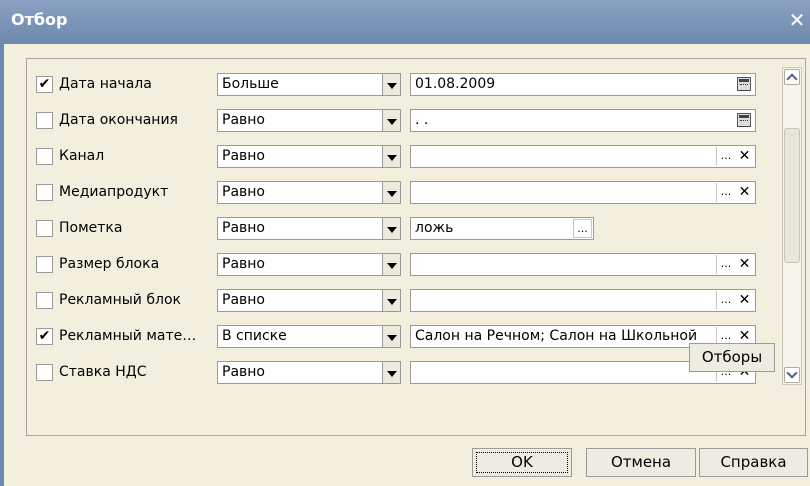 This screenshot has width=810, height=486. I want to click on filter-row: Рекламный блок Равно... ✕, so click(407, 301).